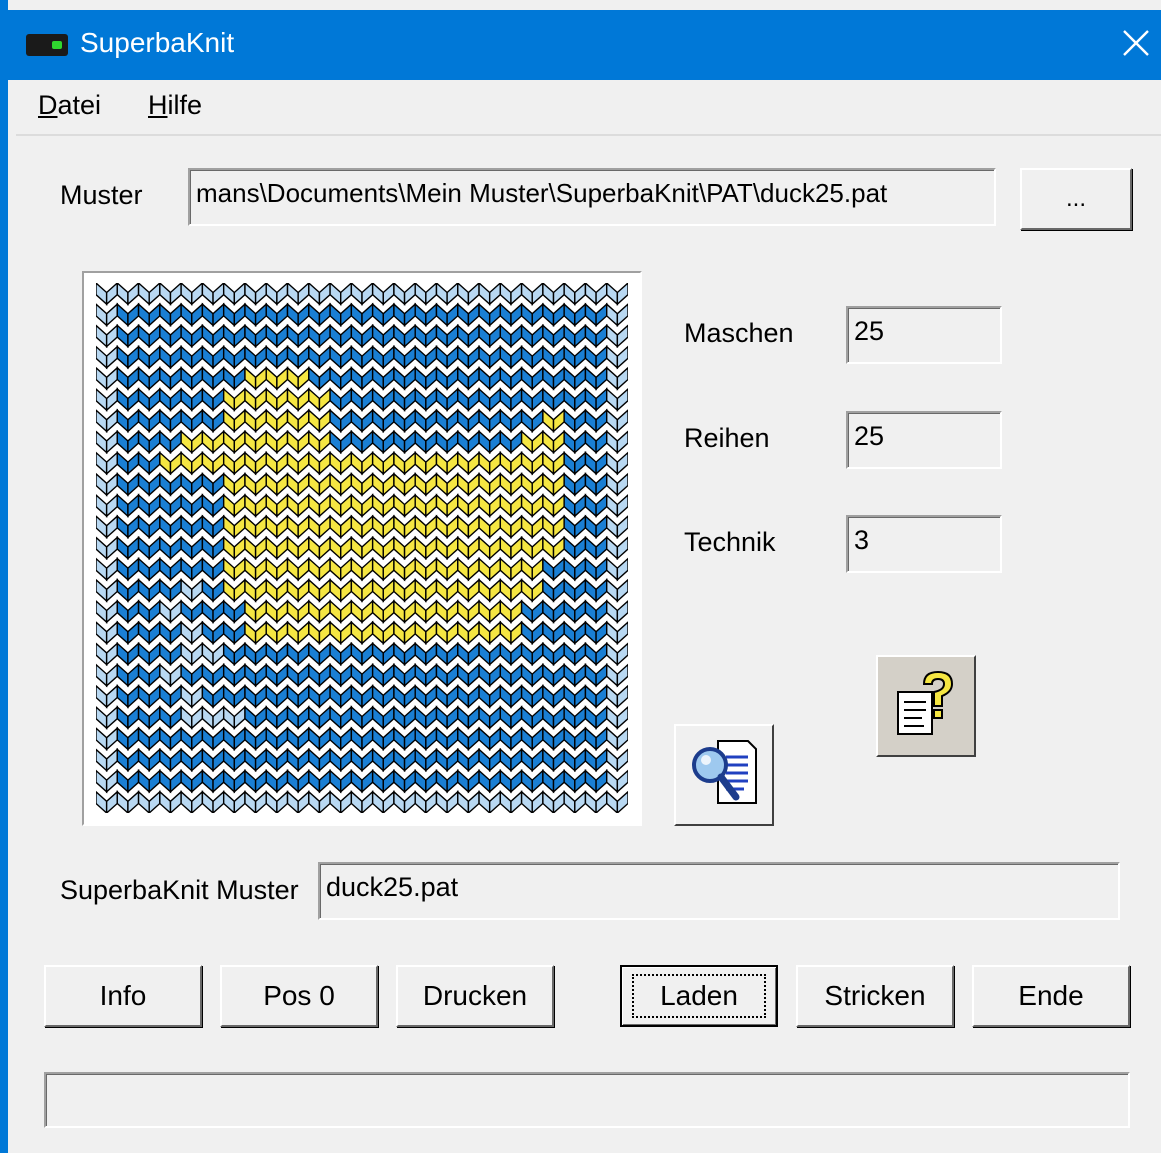 The image size is (1161, 1153). Describe the element at coordinates (1051, 996) in the screenshot. I see `ende-button: Ende` at that location.